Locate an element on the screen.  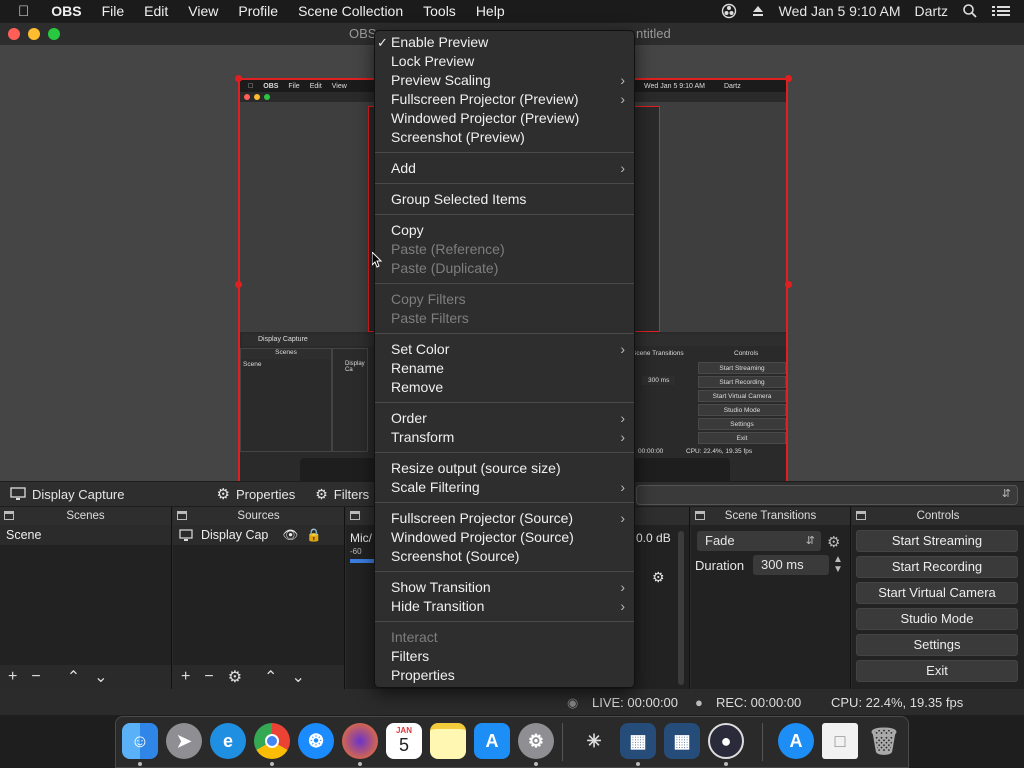
start-streaming-button: Start Streaming is located at coordinates (937, 541).